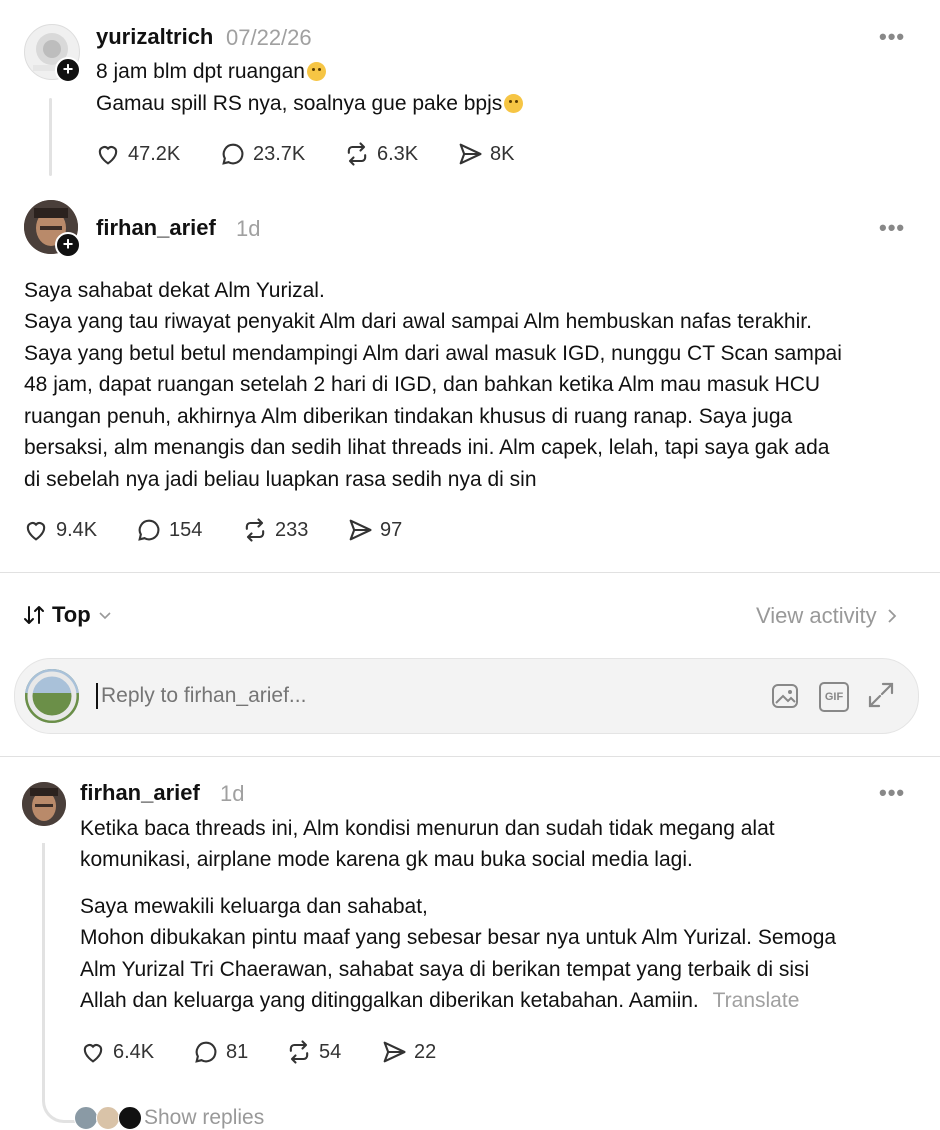 The image size is (940, 1130). What do you see at coordinates (254, 906) in the screenshot?
I see `reply-text-line: Saya mewakili keluarga dan sahabat,` at bounding box center [254, 906].